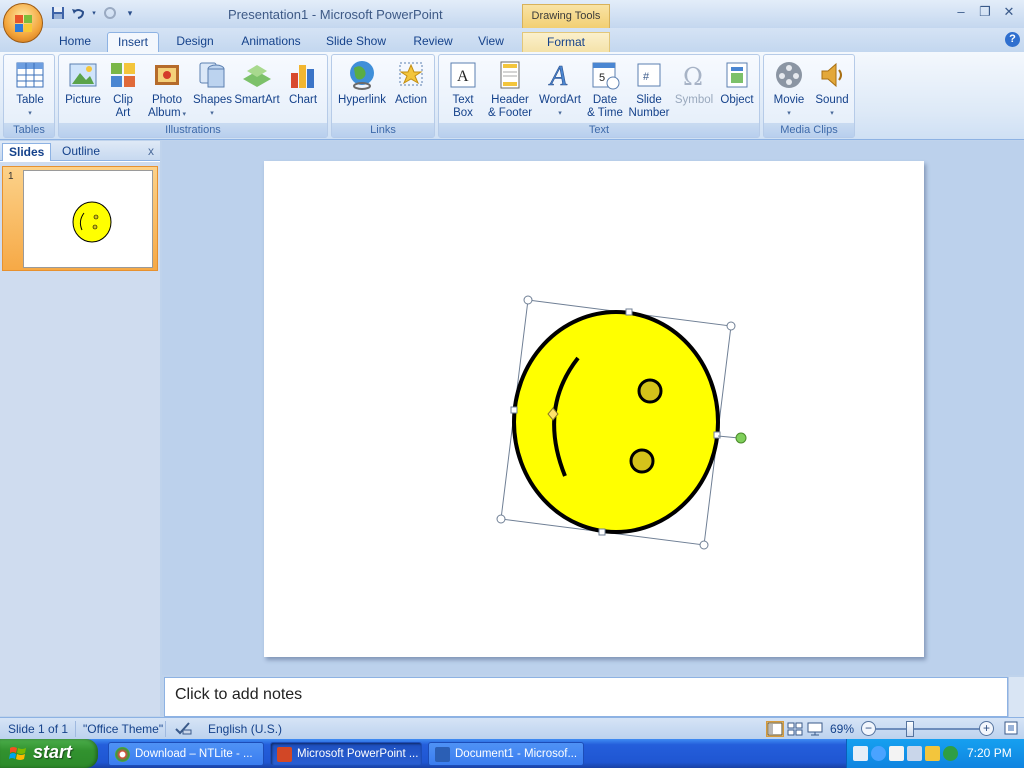 The image size is (1024, 768). Describe the element at coordinates (961, 12) in the screenshot. I see `minimize-icon: –` at that location.